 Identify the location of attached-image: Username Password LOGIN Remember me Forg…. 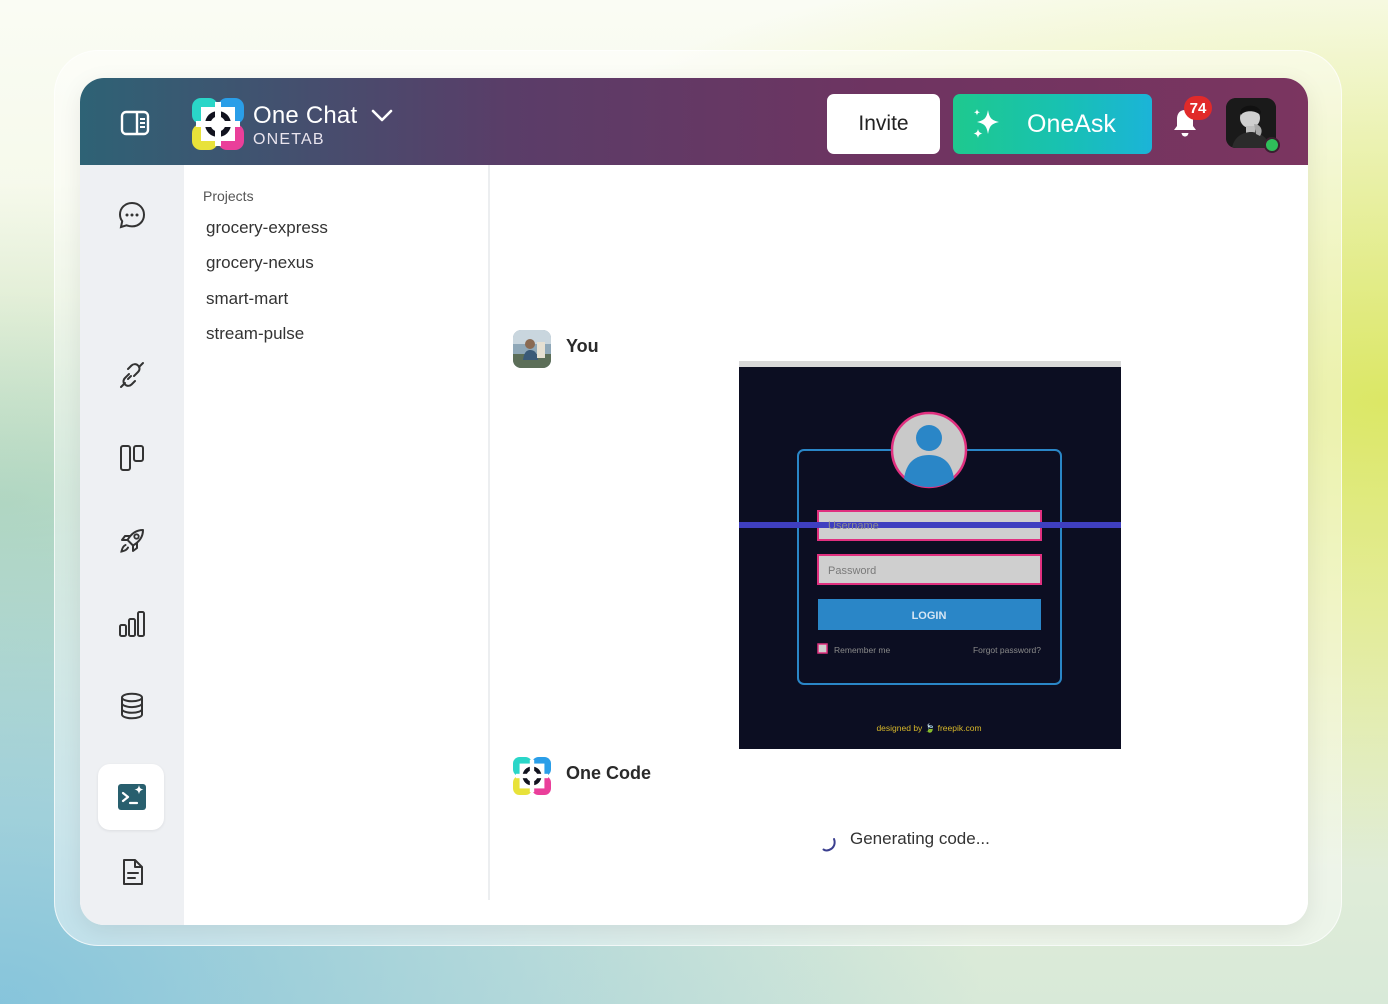
(930, 555).